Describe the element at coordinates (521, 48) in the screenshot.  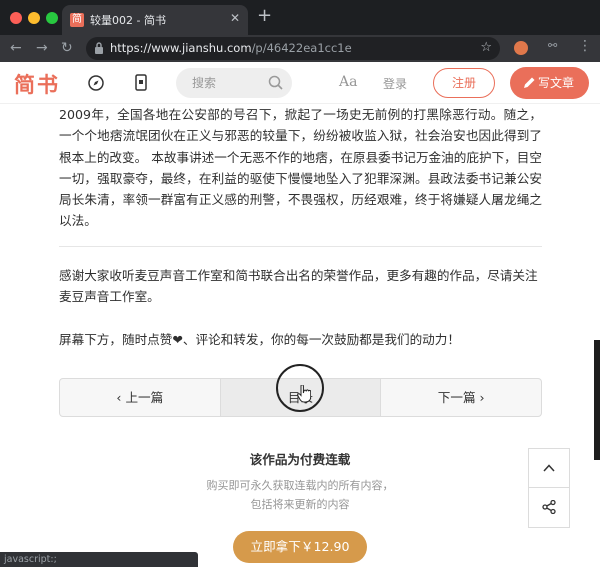
I see `extension-icon` at that location.